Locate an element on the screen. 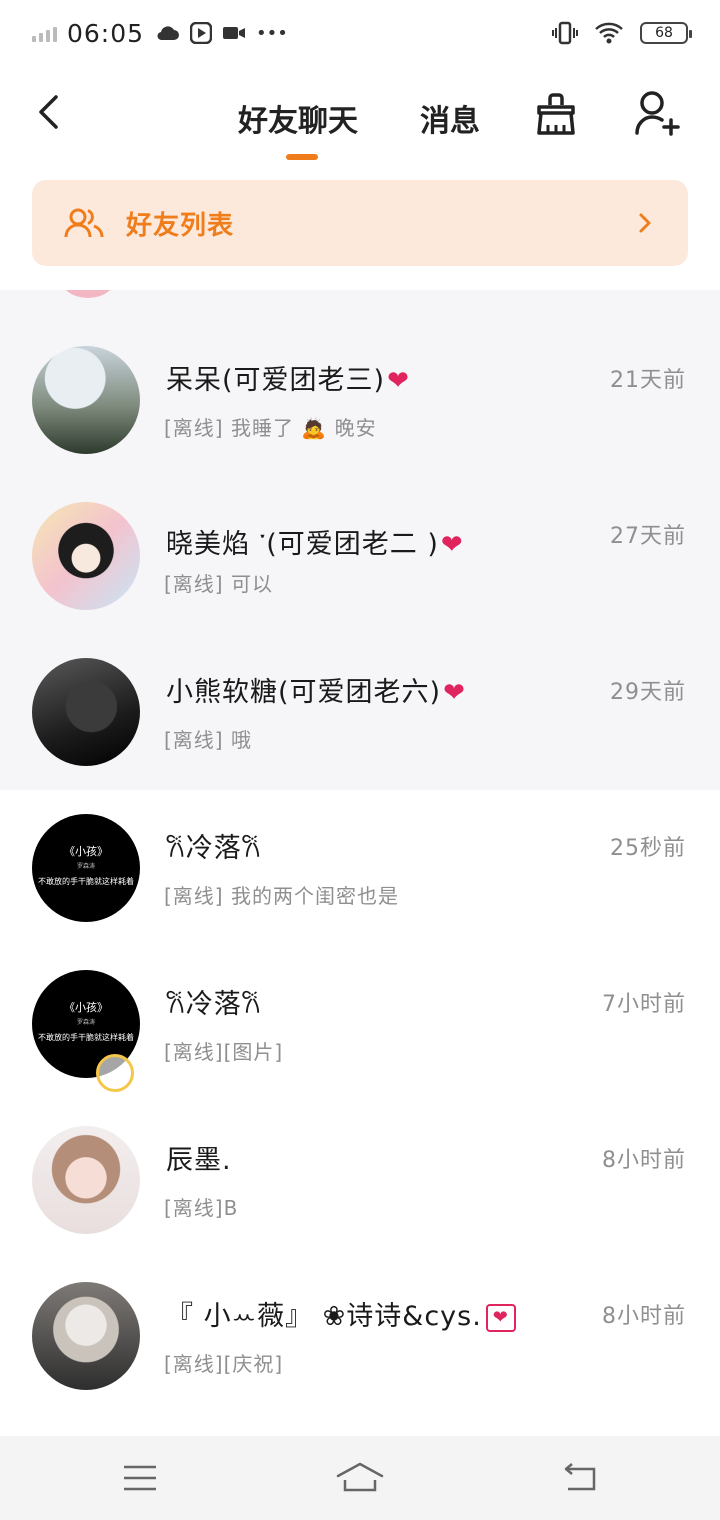 This screenshot has height=1520, width=720. back-arrow-icon is located at coordinates (48, 112).